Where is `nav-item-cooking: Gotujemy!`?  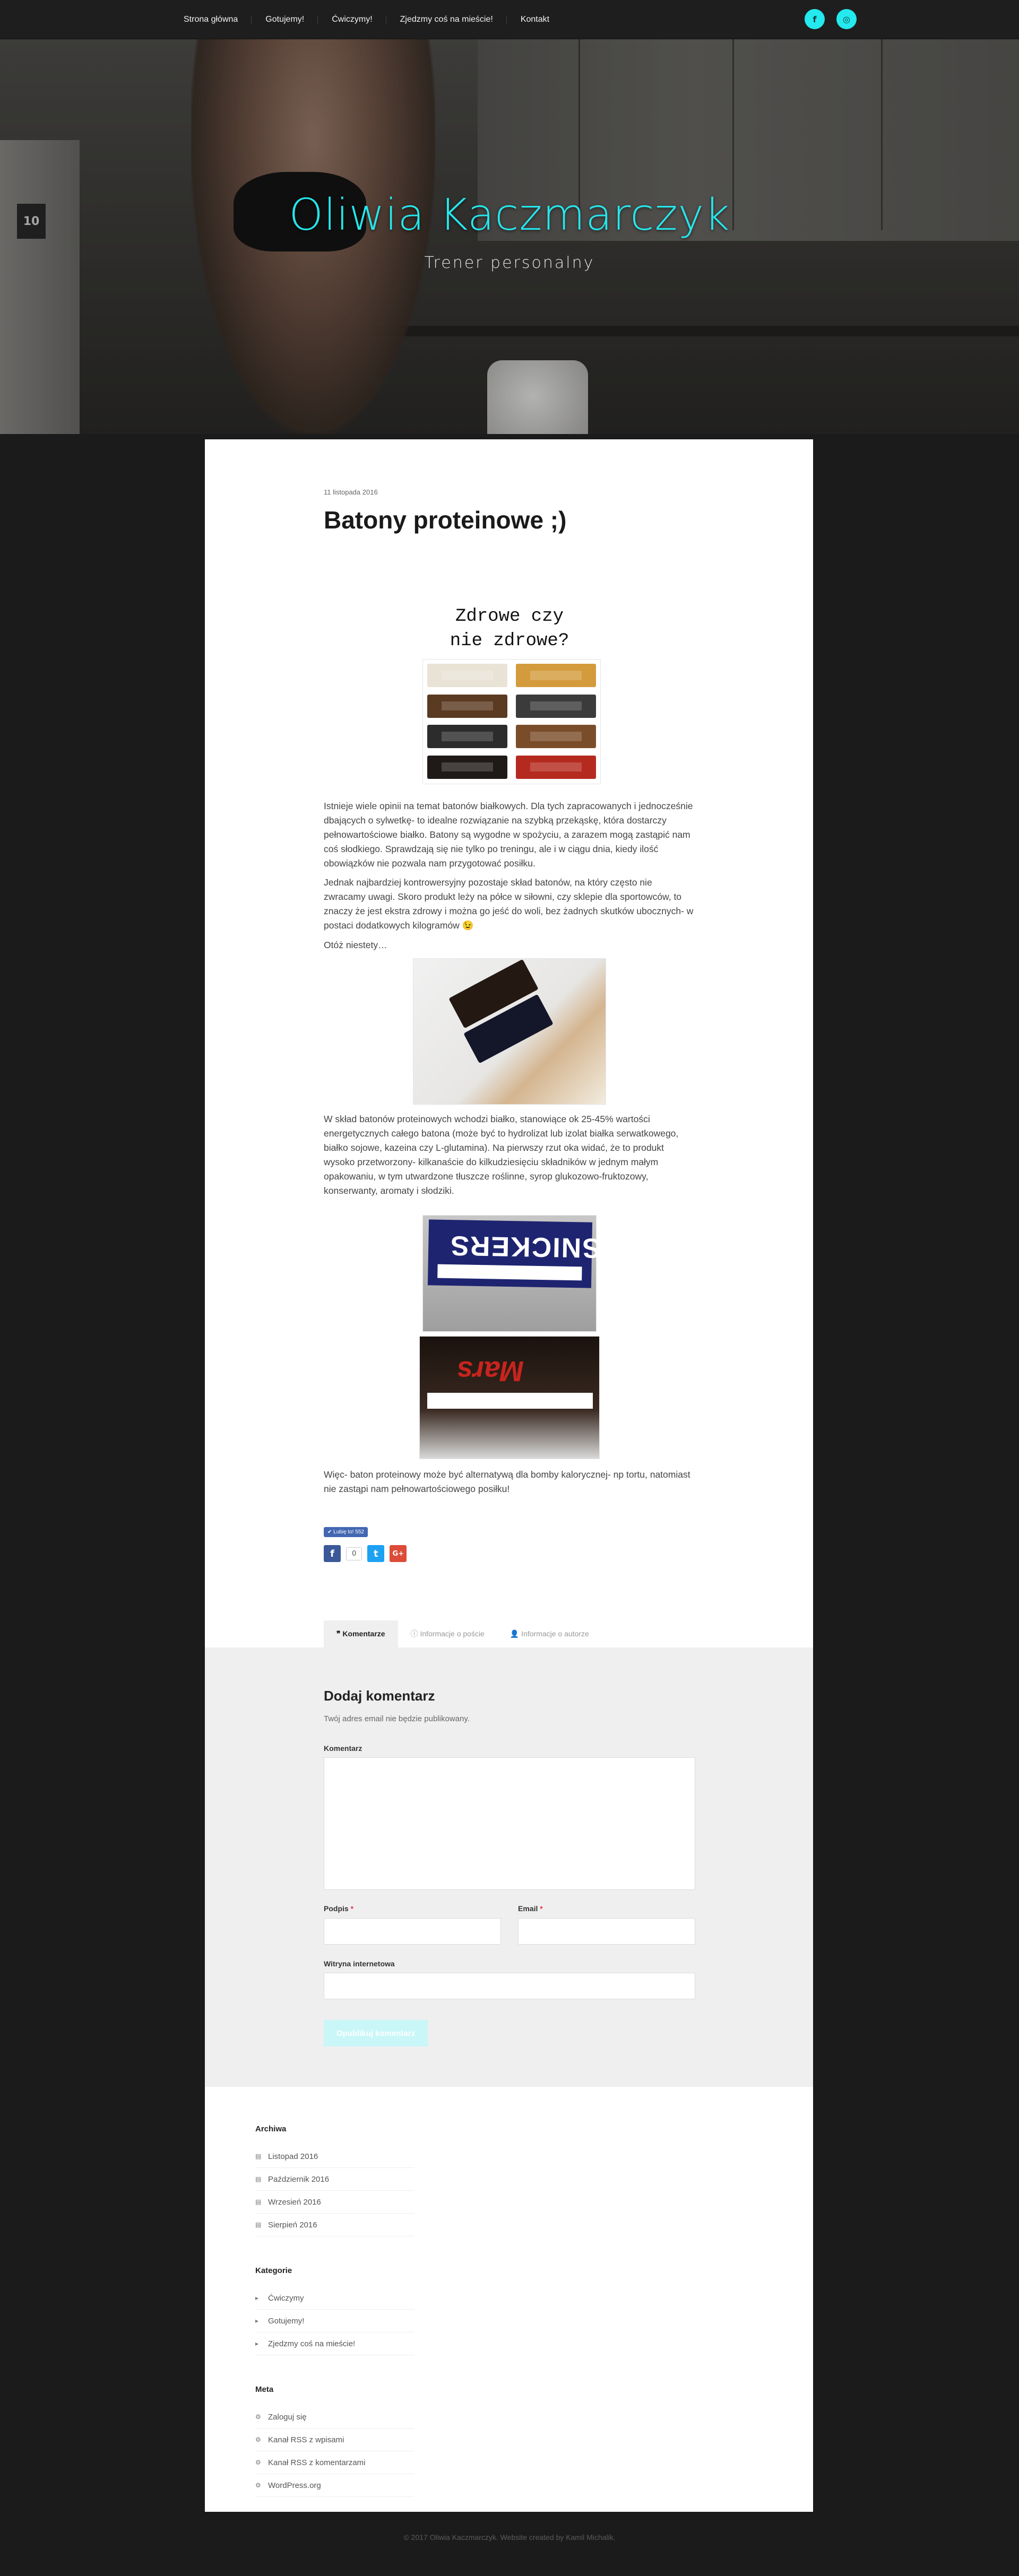 nav-item-cooking: Gotujemy! is located at coordinates (292, 19).